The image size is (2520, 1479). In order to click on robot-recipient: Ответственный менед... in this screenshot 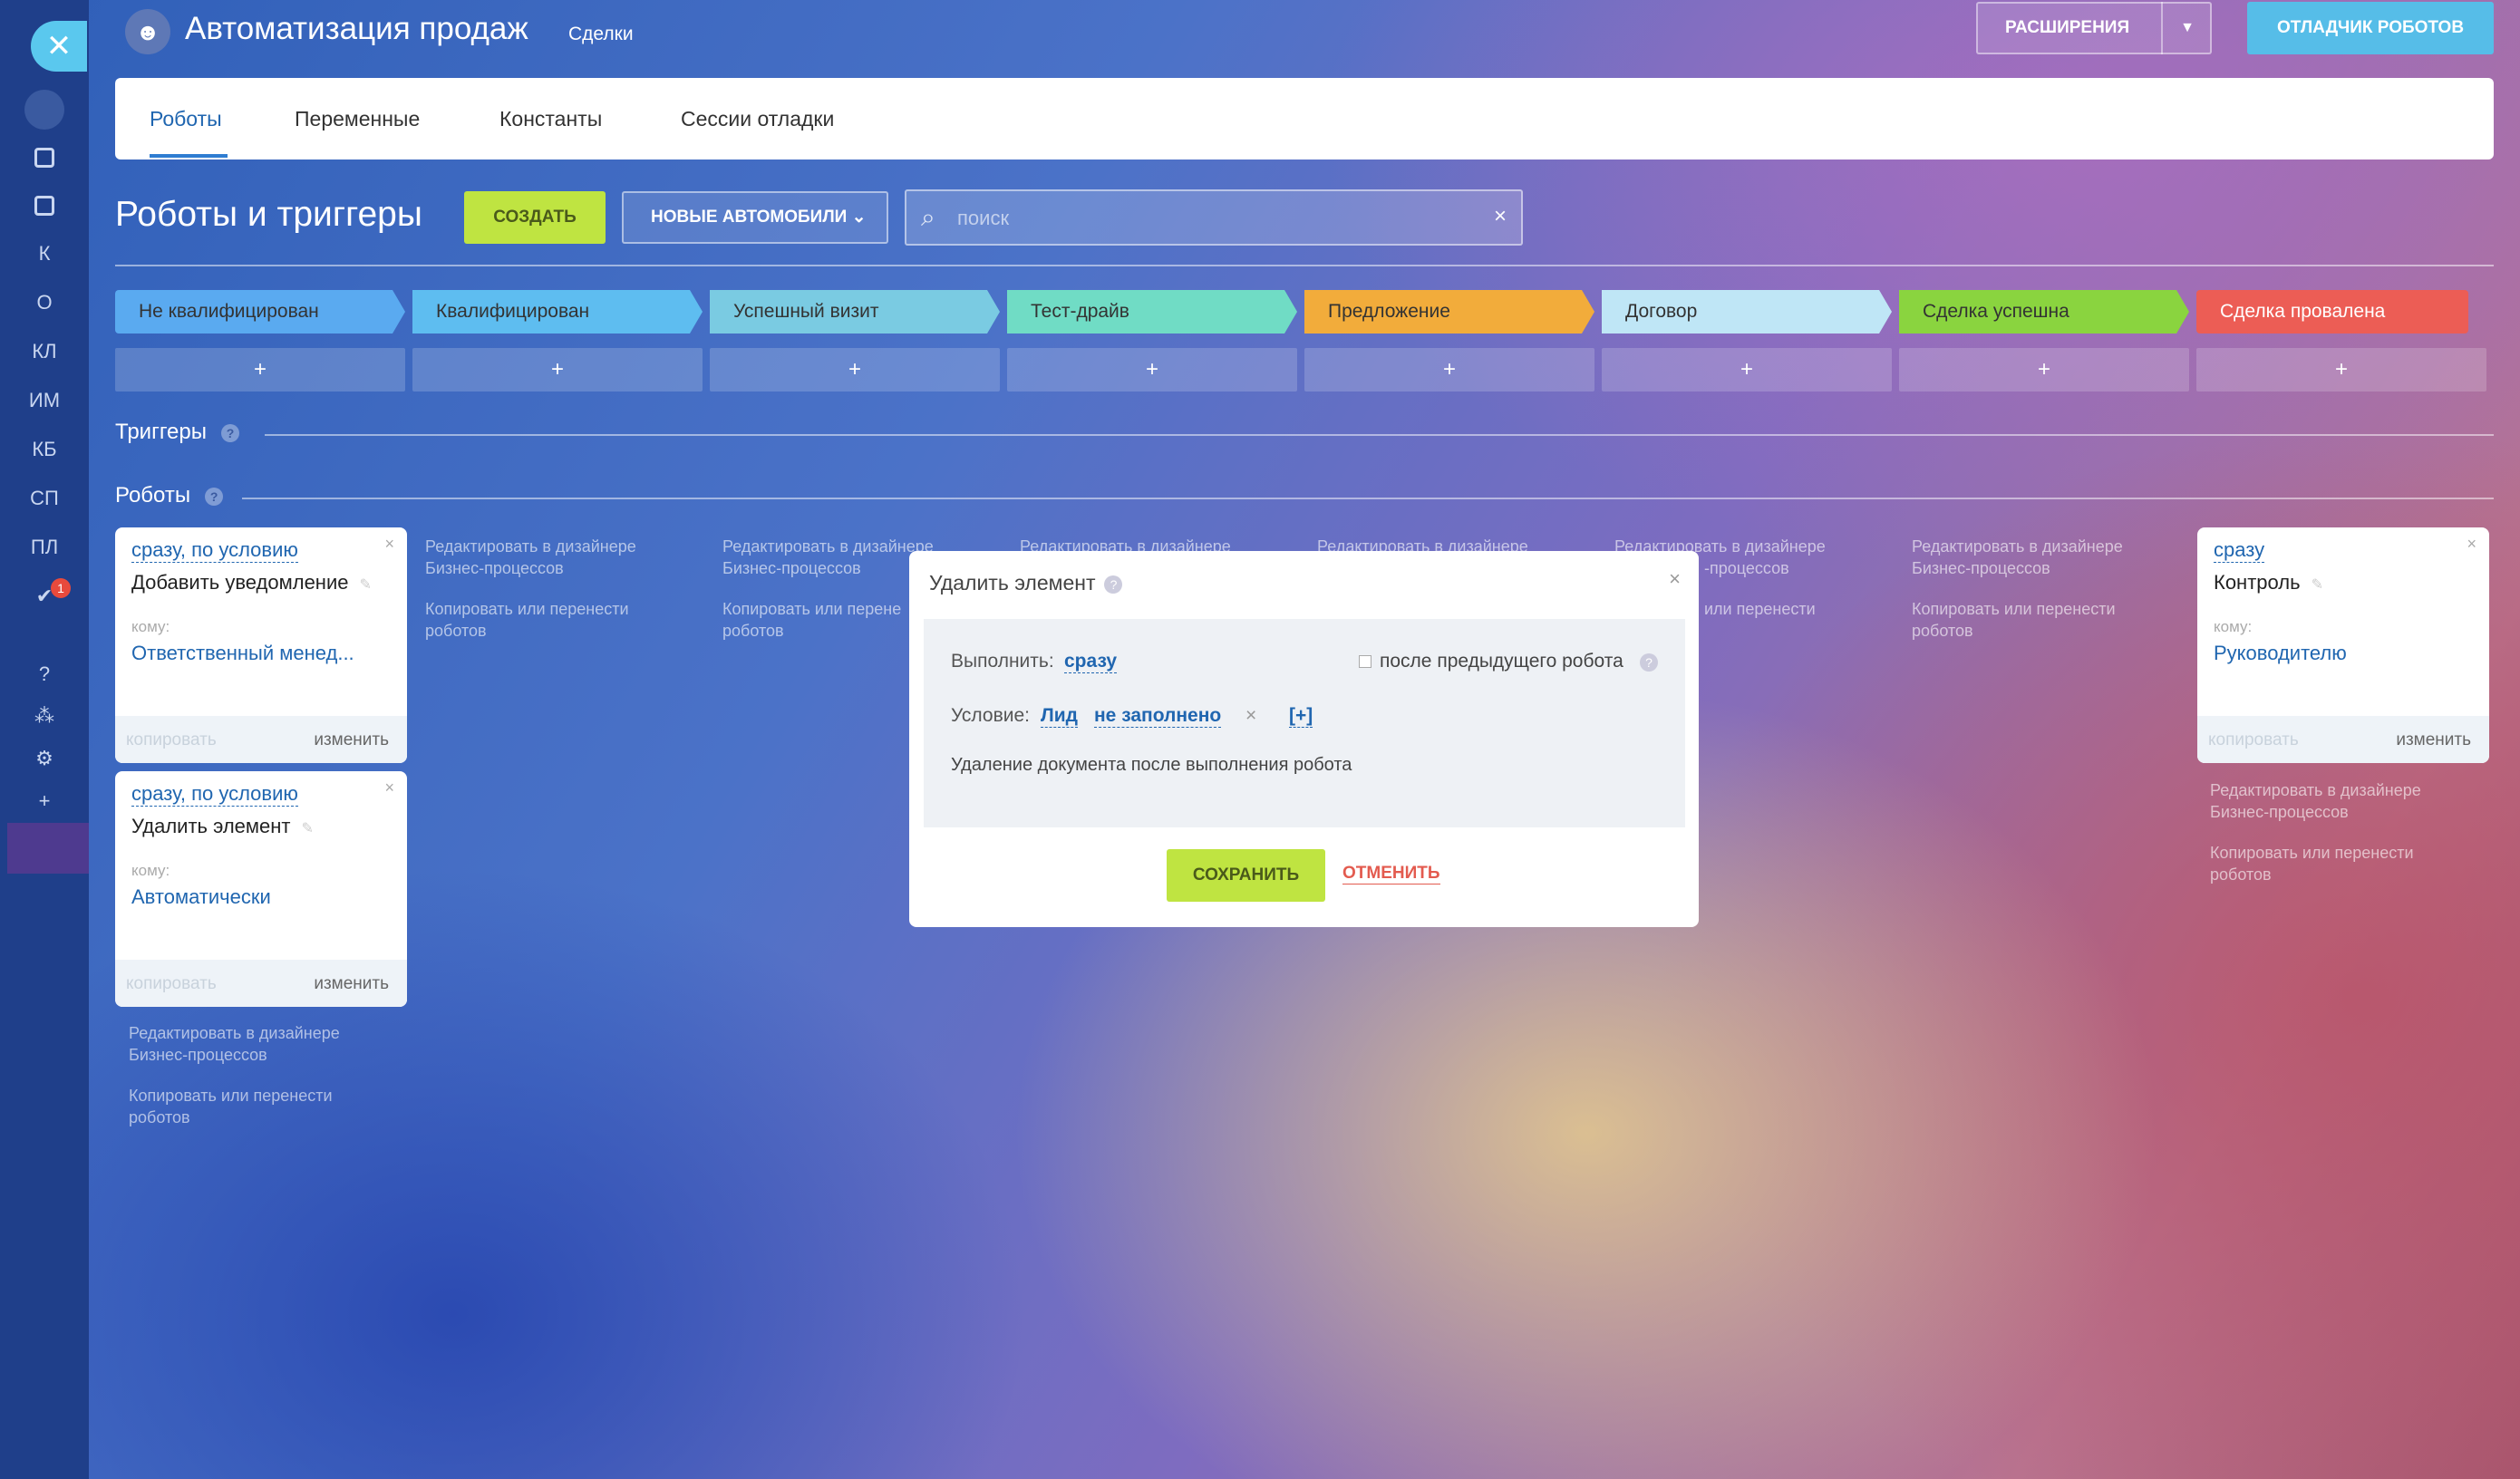, I will do `click(258, 653)`.